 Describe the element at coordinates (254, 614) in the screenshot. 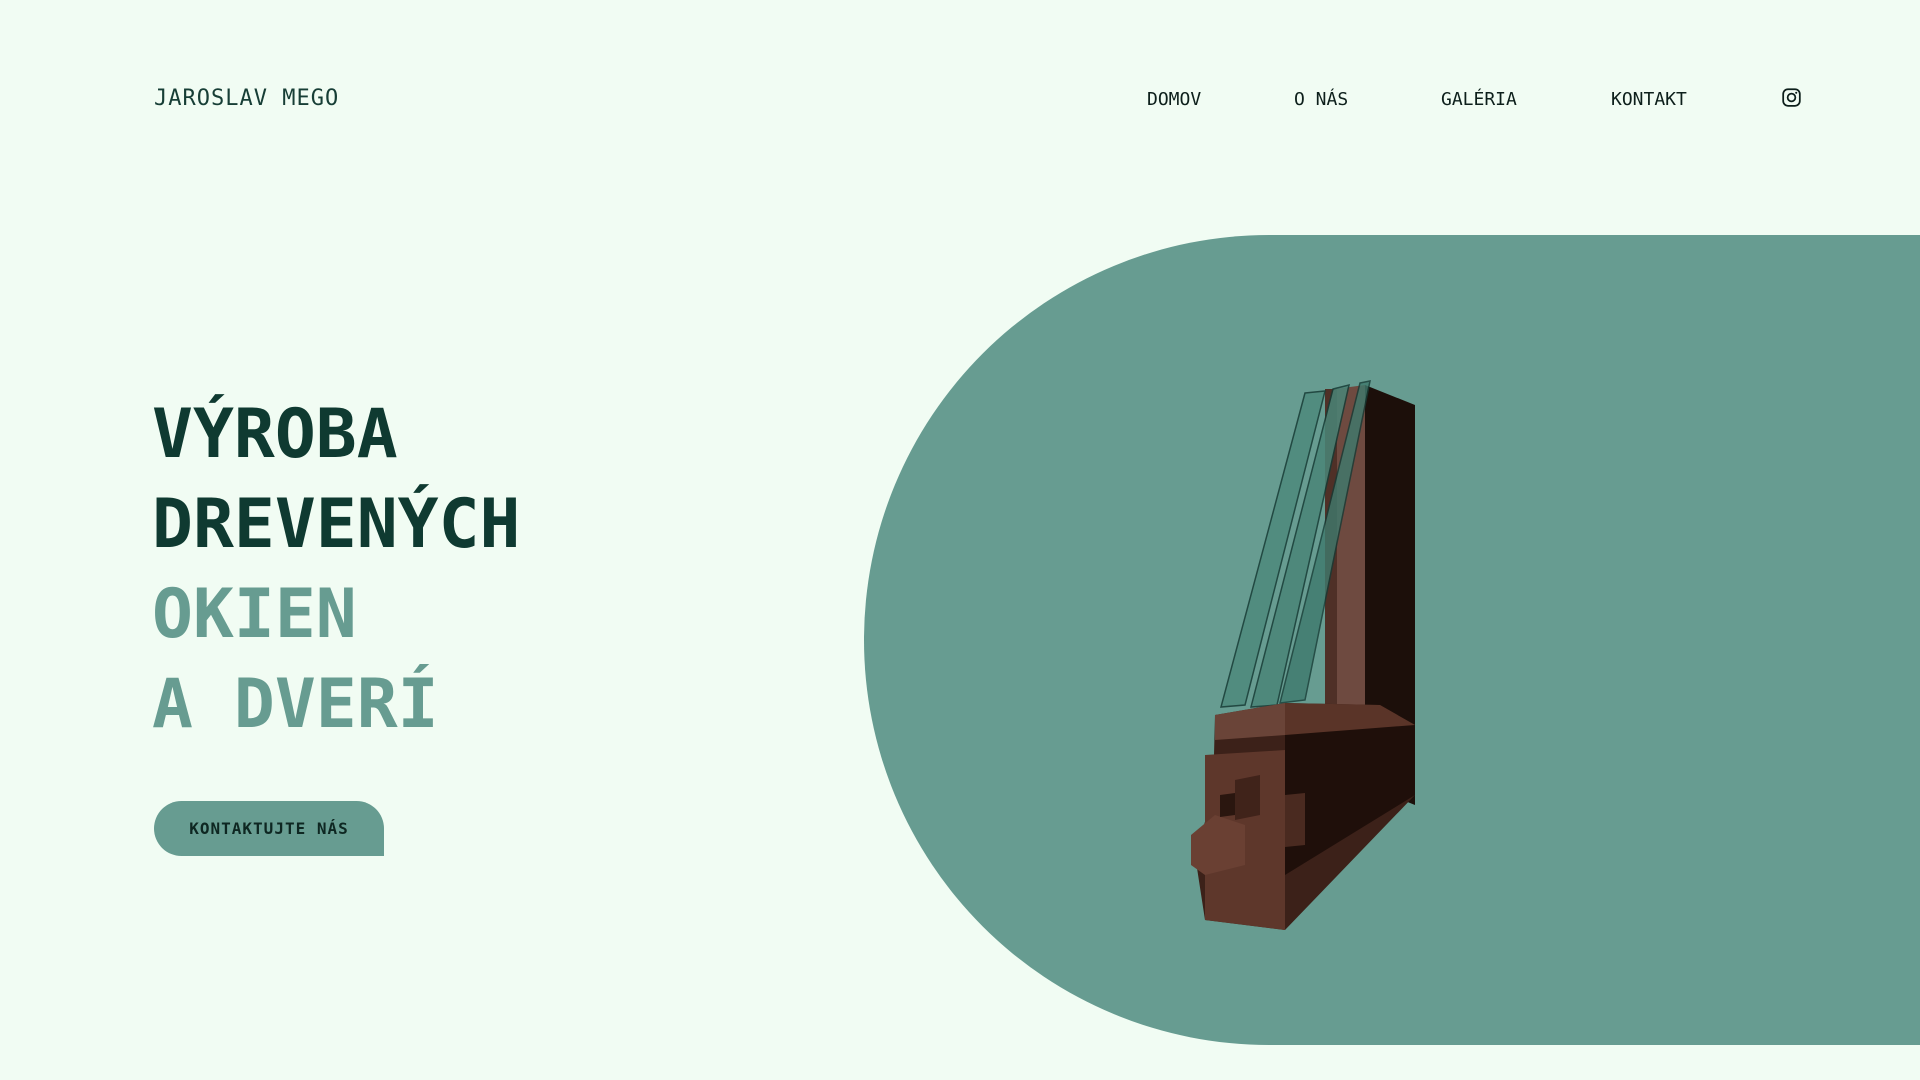

I see `hero-line-3: OKIEN` at that location.